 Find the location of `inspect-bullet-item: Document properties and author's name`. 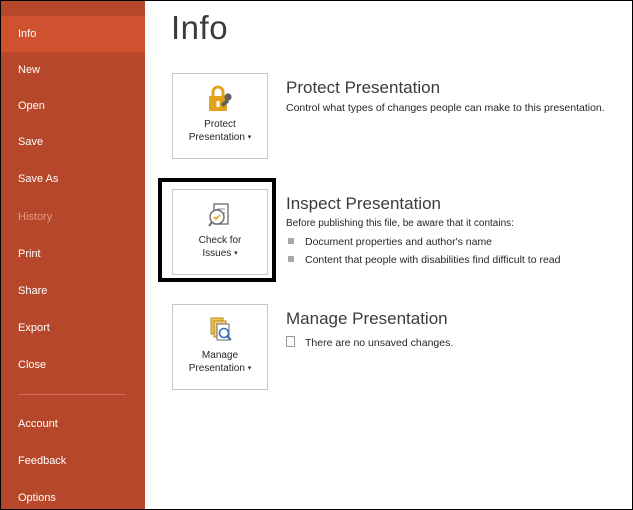

inspect-bullet-item: Document properties and author's name is located at coordinates (390, 242).